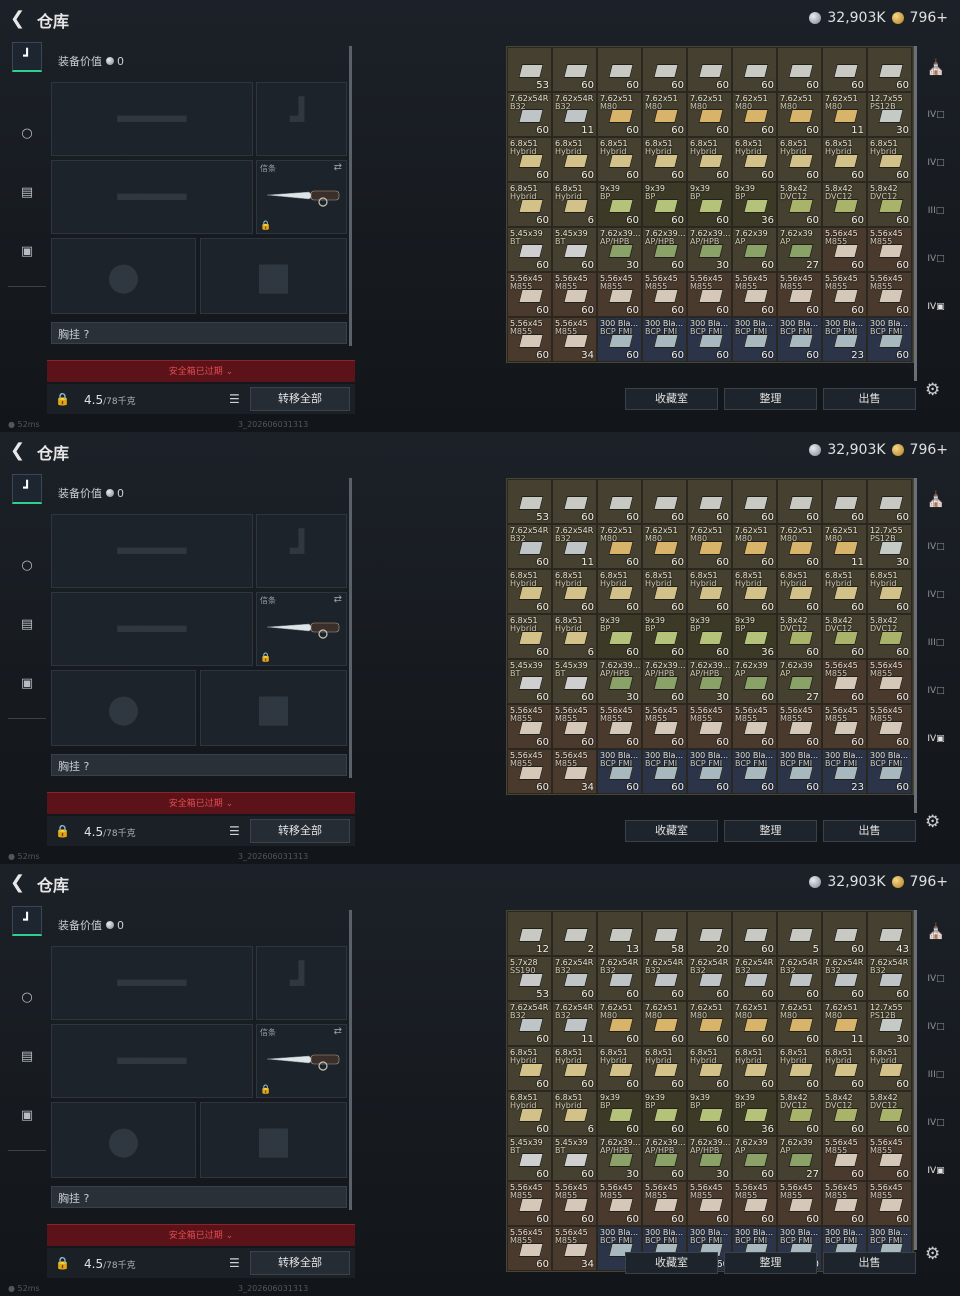 This screenshot has height=1296, width=960. I want to click on ammo-item: 43, so click(889, 933).